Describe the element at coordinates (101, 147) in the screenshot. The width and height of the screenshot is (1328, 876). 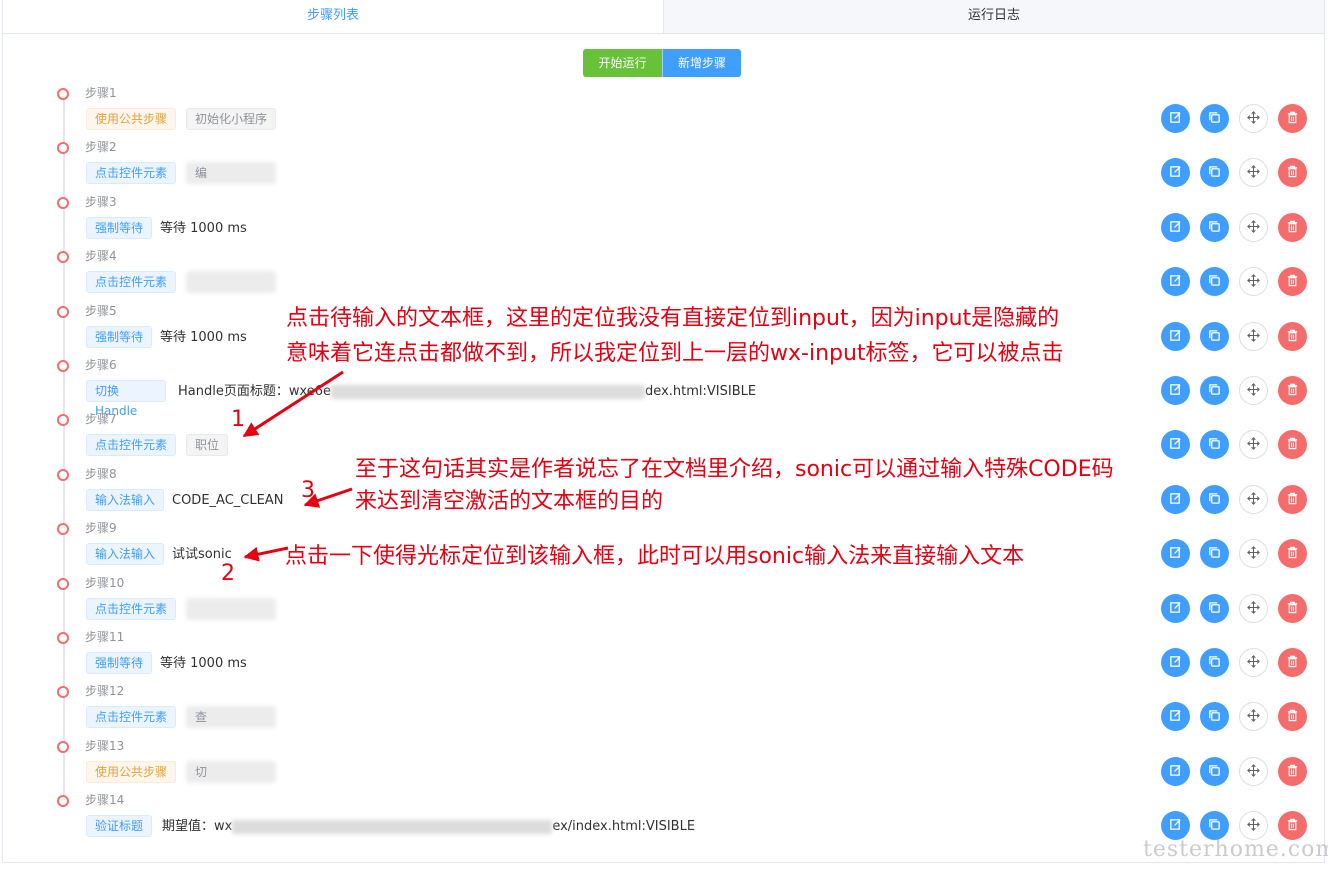
I see `step-title: 步骤2` at that location.